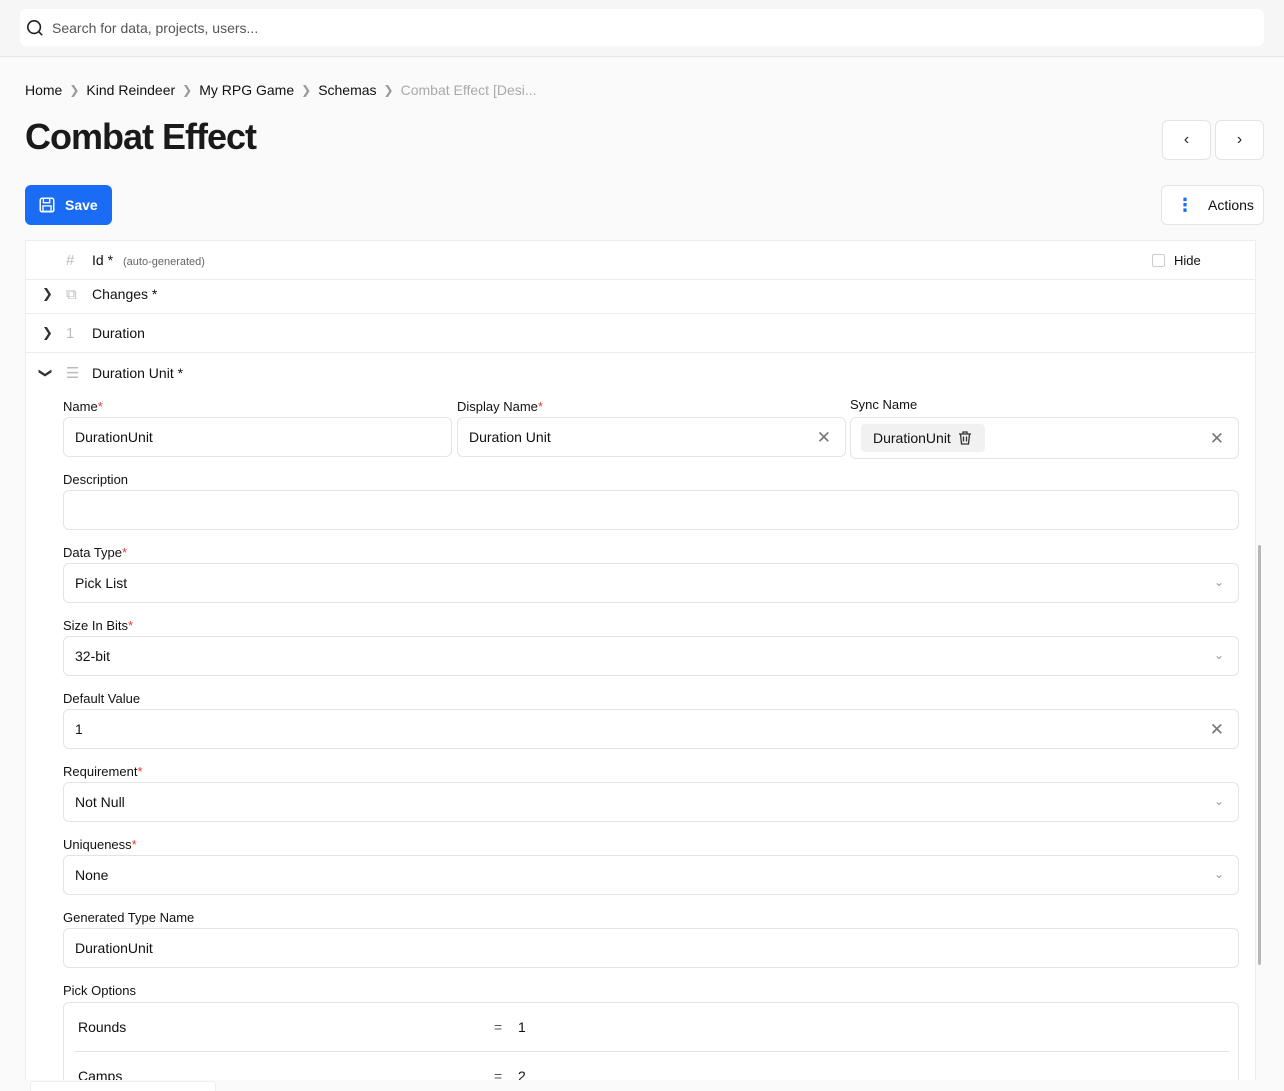  What do you see at coordinates (43, 90) in the screenshot?
I see `breadcrumb-home: Home` at bounding box center [43, 90].